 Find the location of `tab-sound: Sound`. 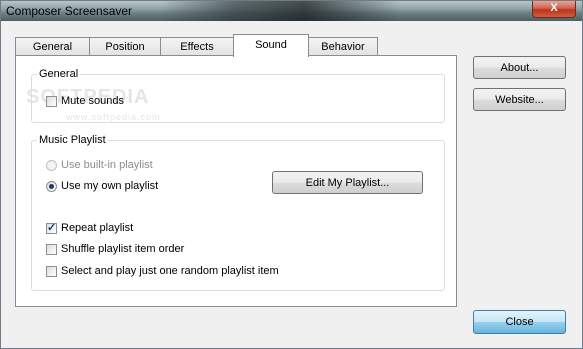

tab-sound: Sound is located at coordinates (271, 45).